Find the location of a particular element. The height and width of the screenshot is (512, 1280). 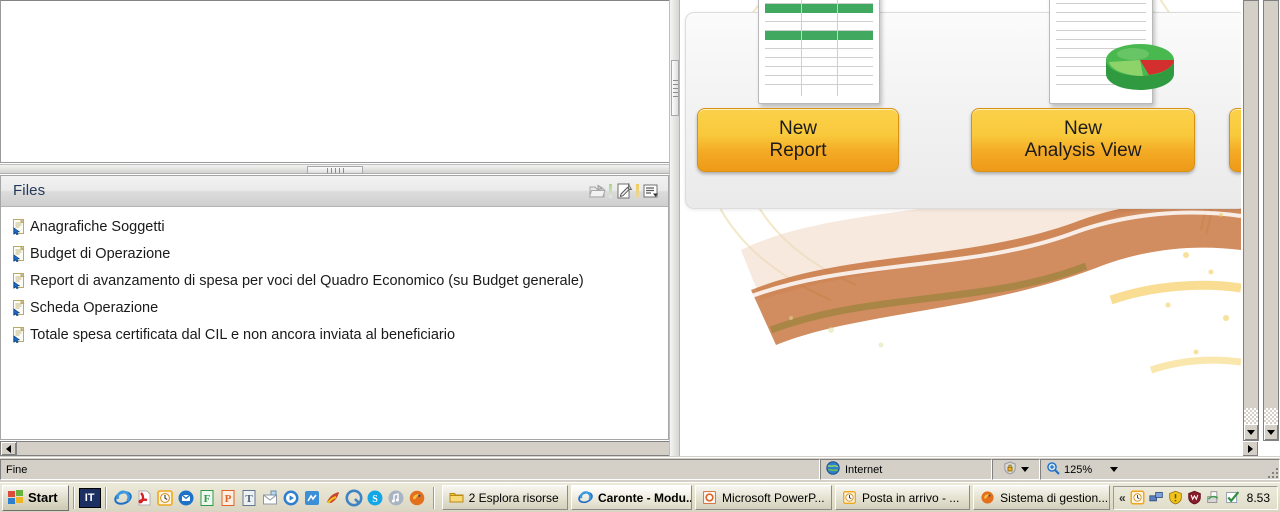

task-label: 2 Esplora risorse is located at coordinates (513, 497).